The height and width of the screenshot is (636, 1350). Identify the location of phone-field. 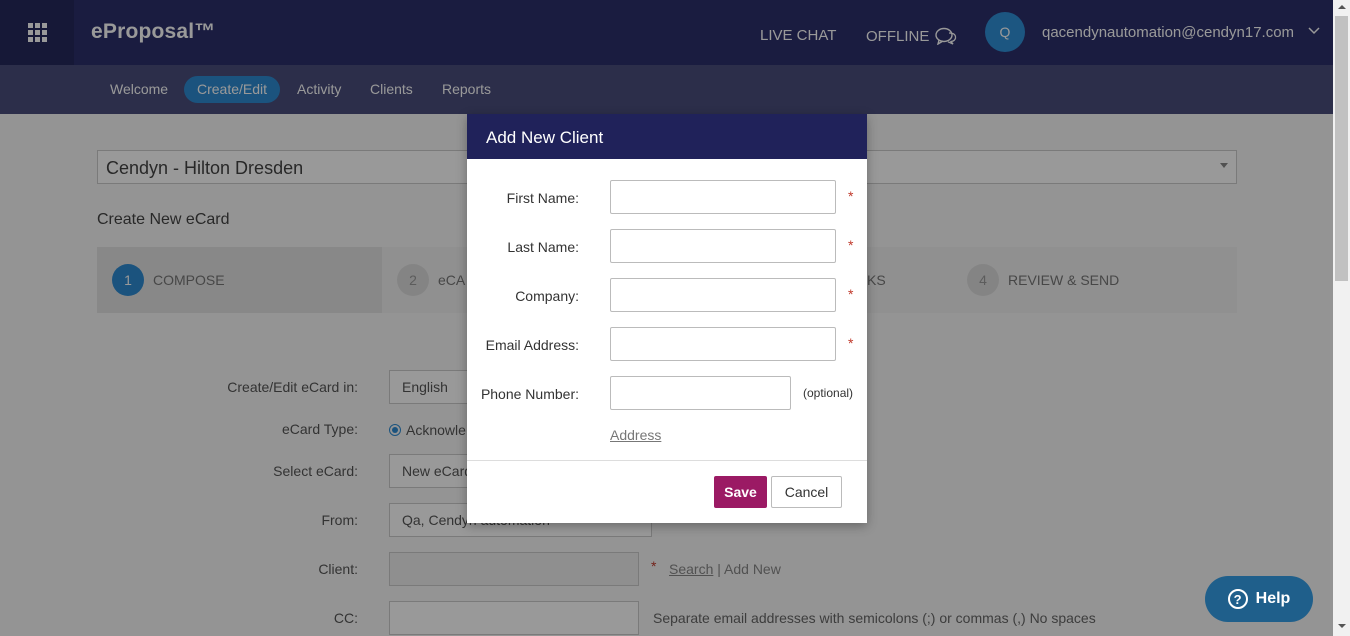
(700, 393).